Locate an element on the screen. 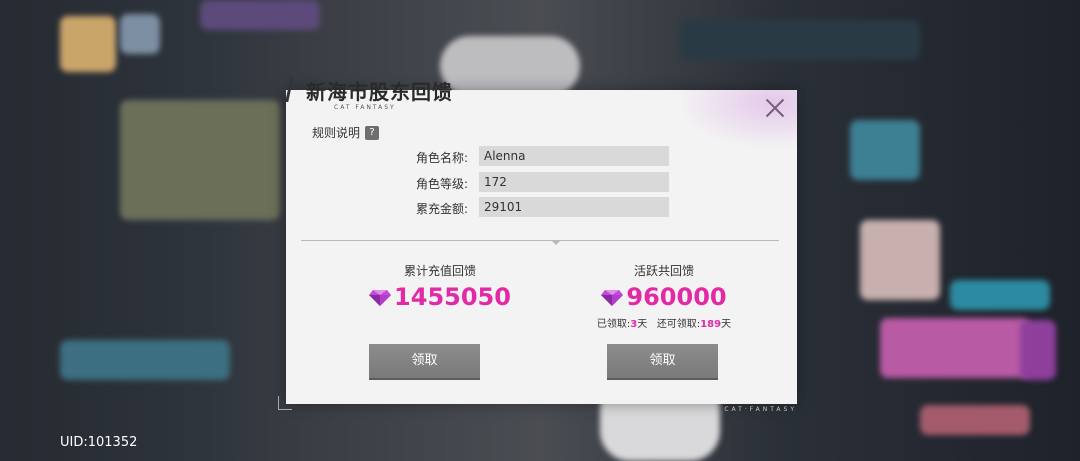  field-label: 角色名称: is located at coordinates (441, 158).